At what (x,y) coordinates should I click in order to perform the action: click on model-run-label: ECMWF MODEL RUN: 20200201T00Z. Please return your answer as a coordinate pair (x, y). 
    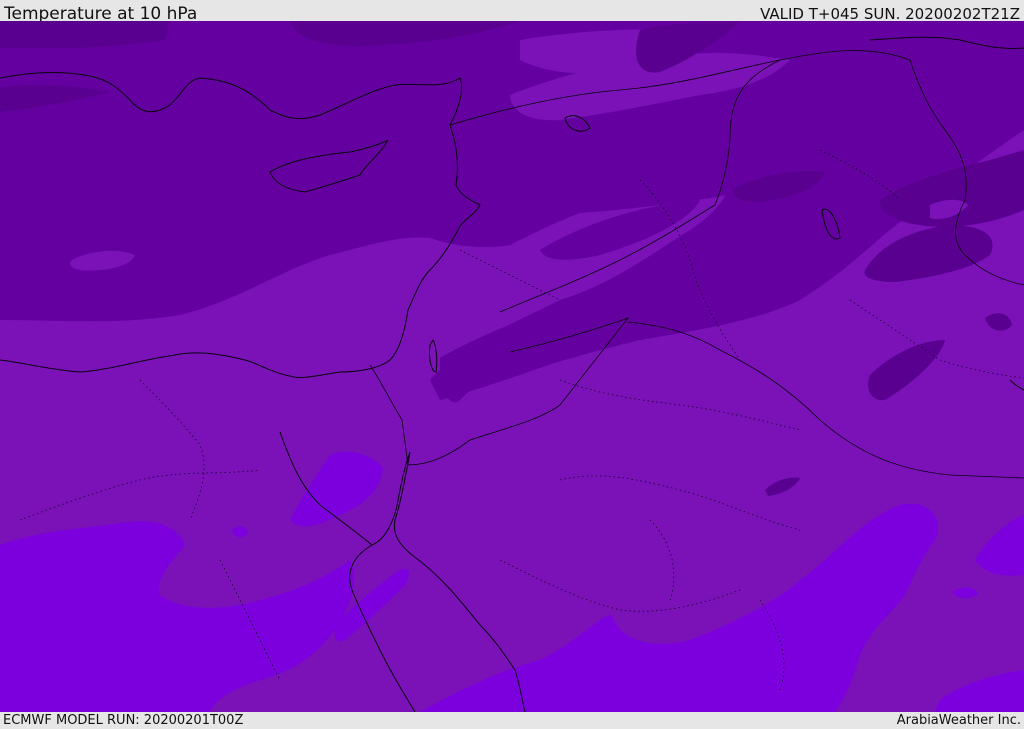
    Looking at the image, I should click on (123, 720).